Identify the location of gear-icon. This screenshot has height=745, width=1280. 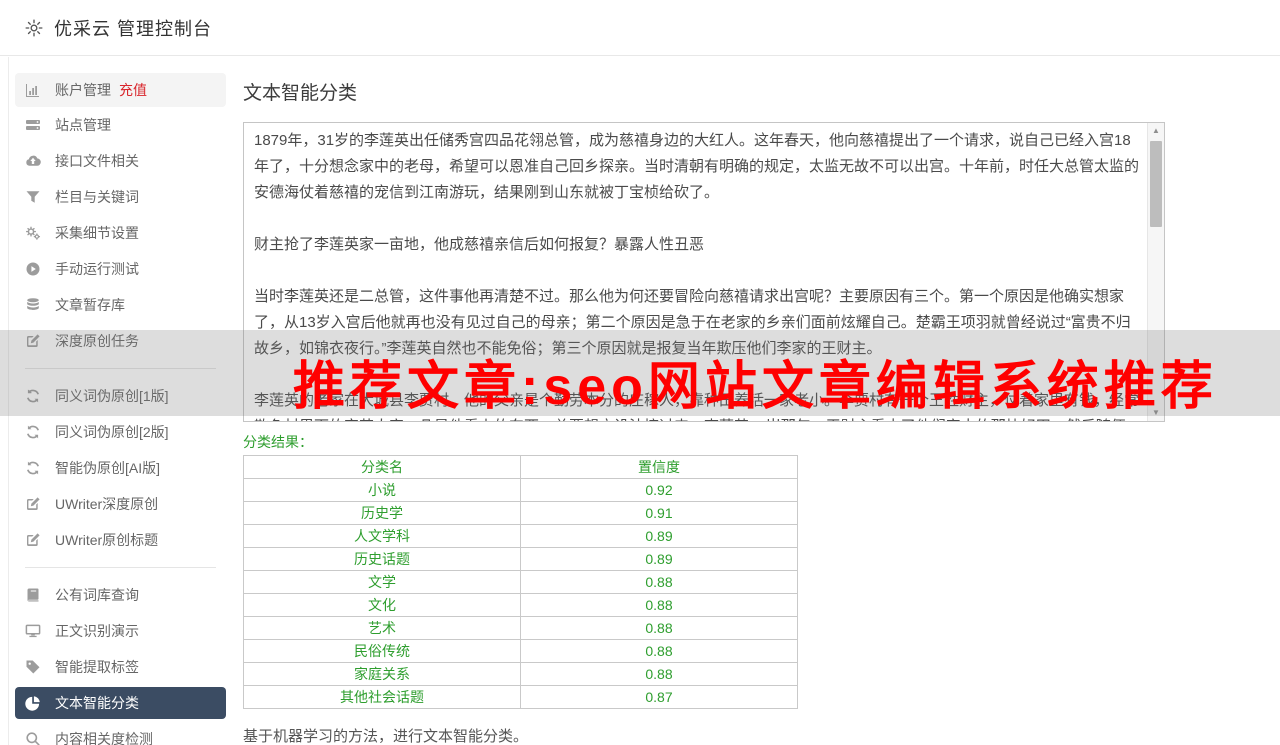
(34, 28).